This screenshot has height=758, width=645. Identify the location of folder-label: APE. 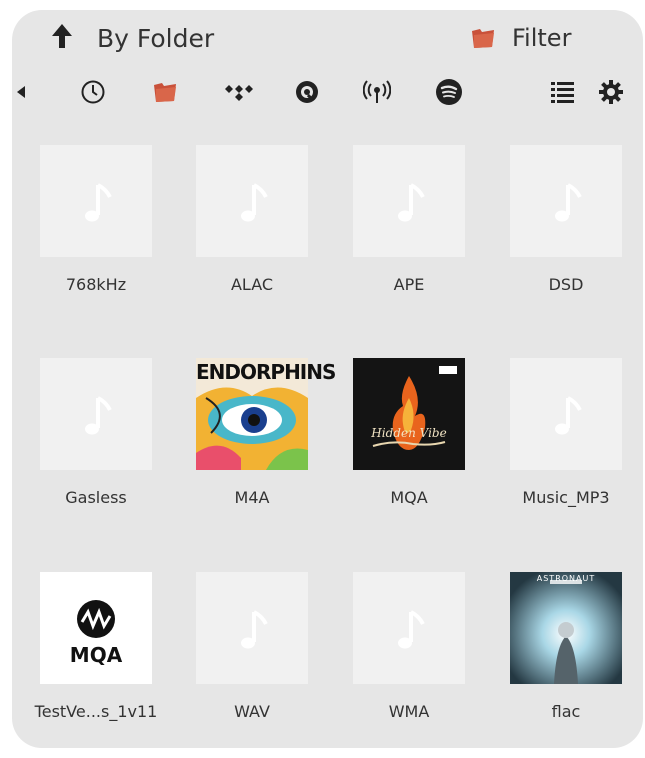
(409, 284).